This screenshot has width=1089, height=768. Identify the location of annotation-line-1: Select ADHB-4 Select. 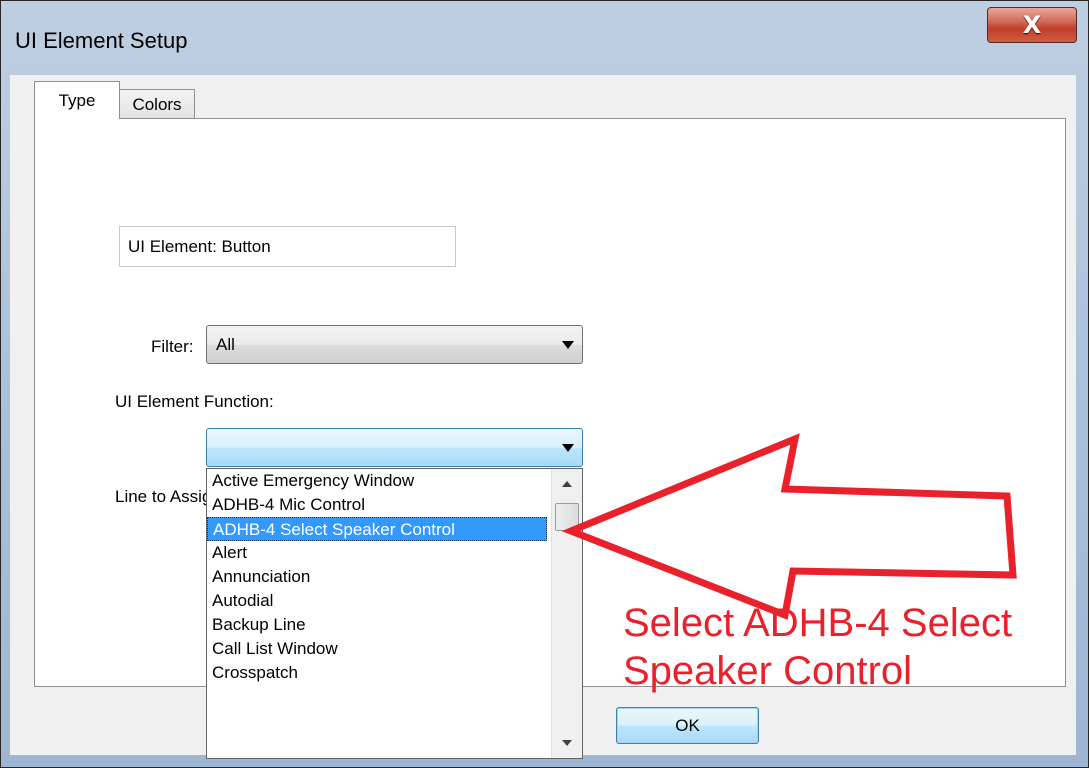
(818, 623).